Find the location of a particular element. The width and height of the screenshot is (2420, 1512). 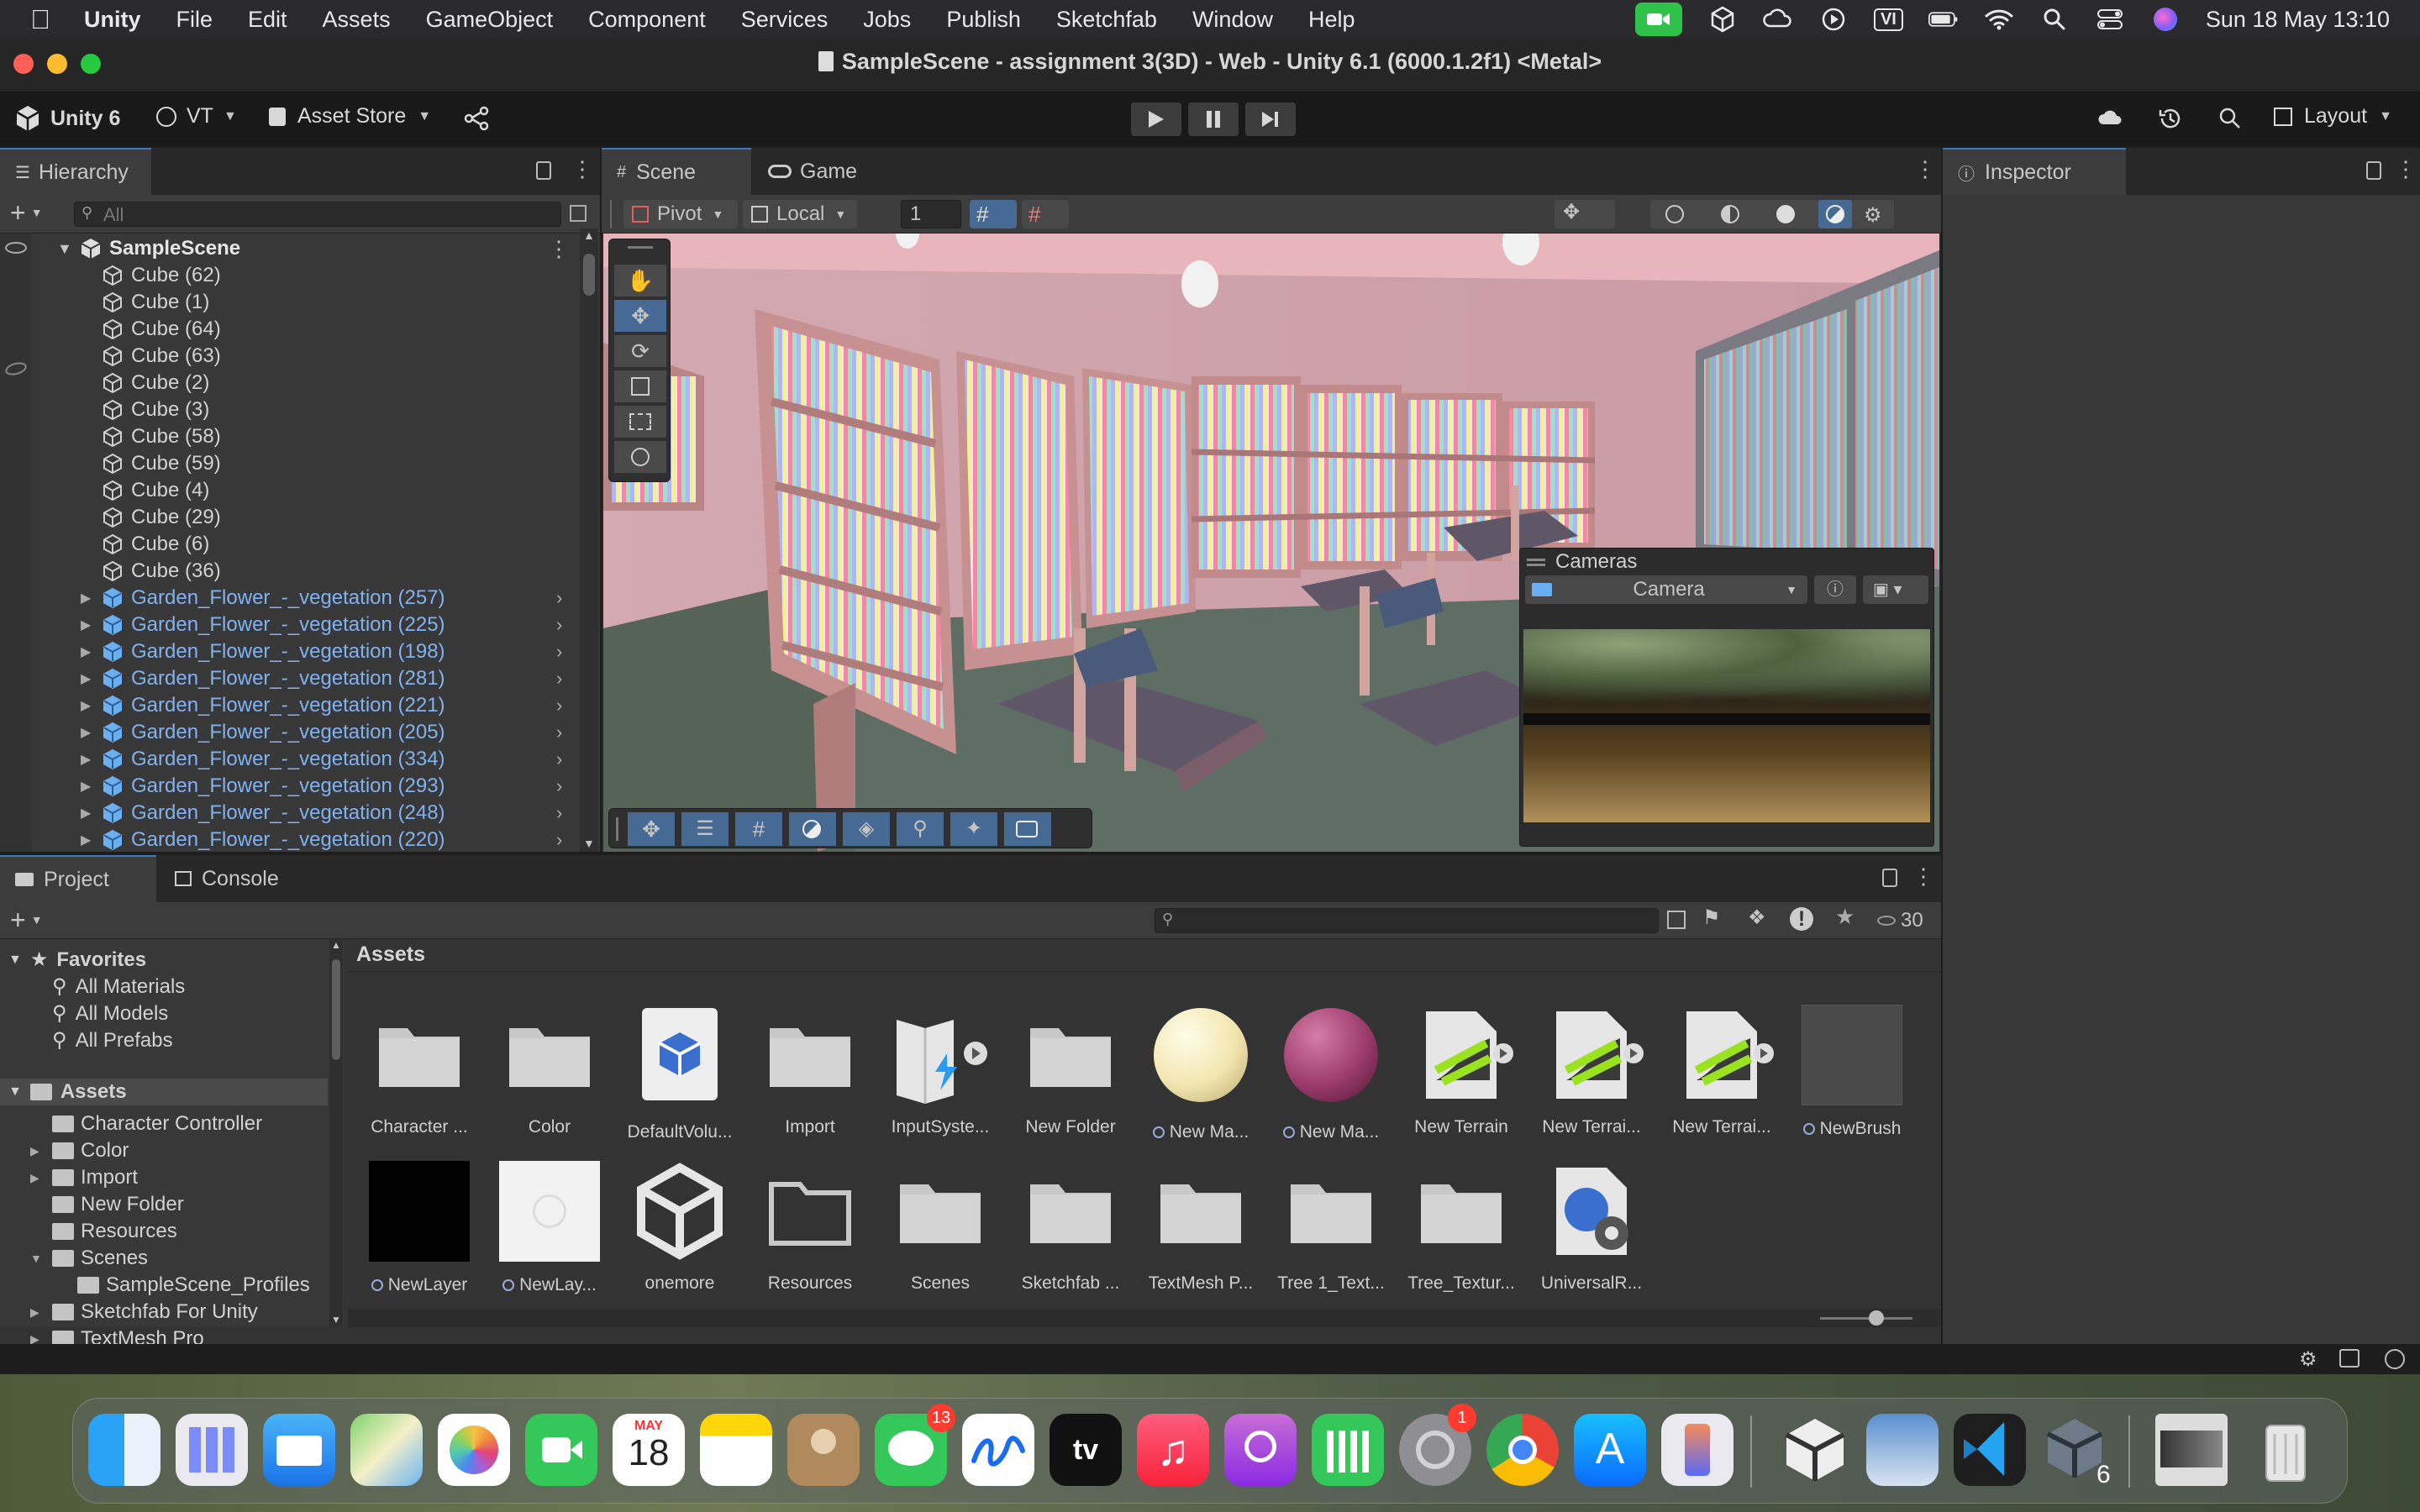

hierarchy-scrollbar: ▲ ▼ is located at coordinates (589, 540).